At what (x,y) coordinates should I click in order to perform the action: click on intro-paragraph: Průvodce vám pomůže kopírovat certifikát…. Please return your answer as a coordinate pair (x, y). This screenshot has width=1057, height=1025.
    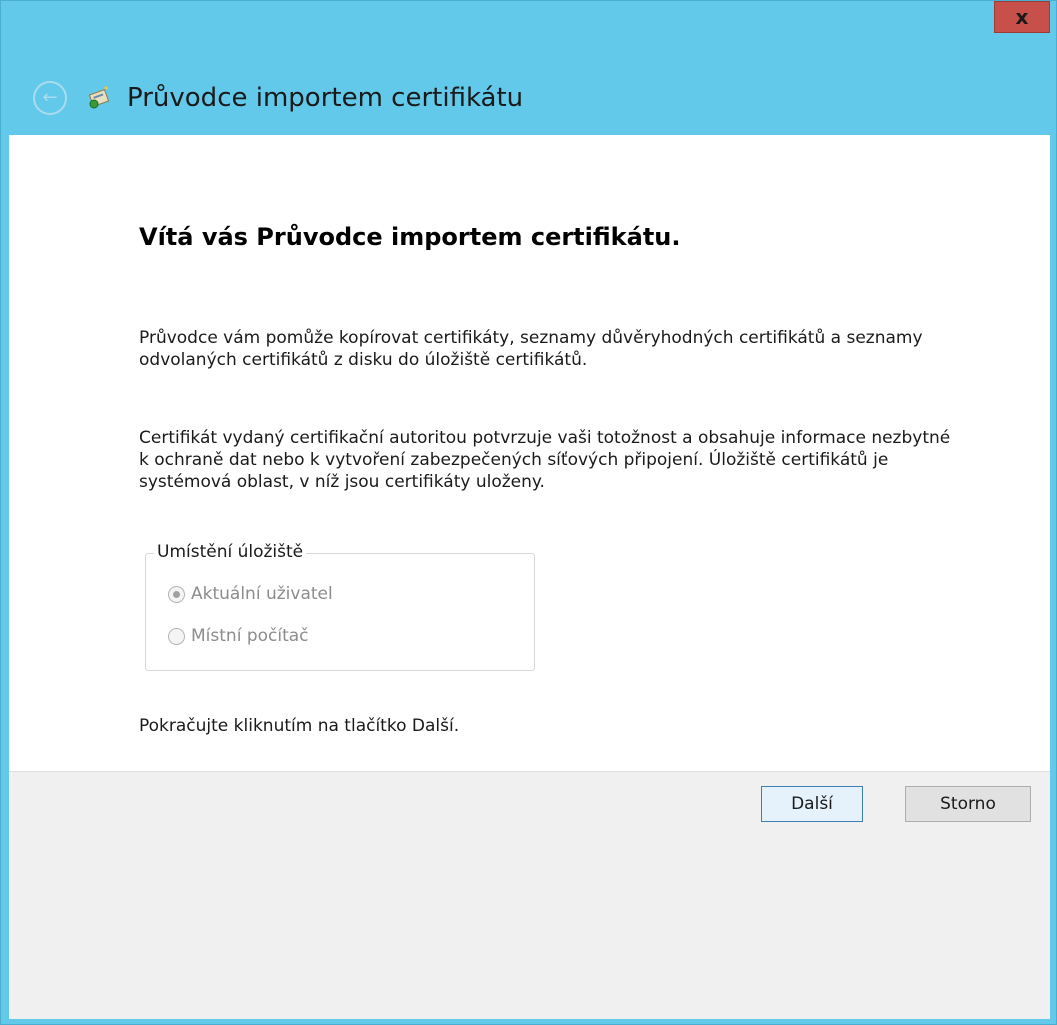
    Looking at the image, I should click on (531, 349).